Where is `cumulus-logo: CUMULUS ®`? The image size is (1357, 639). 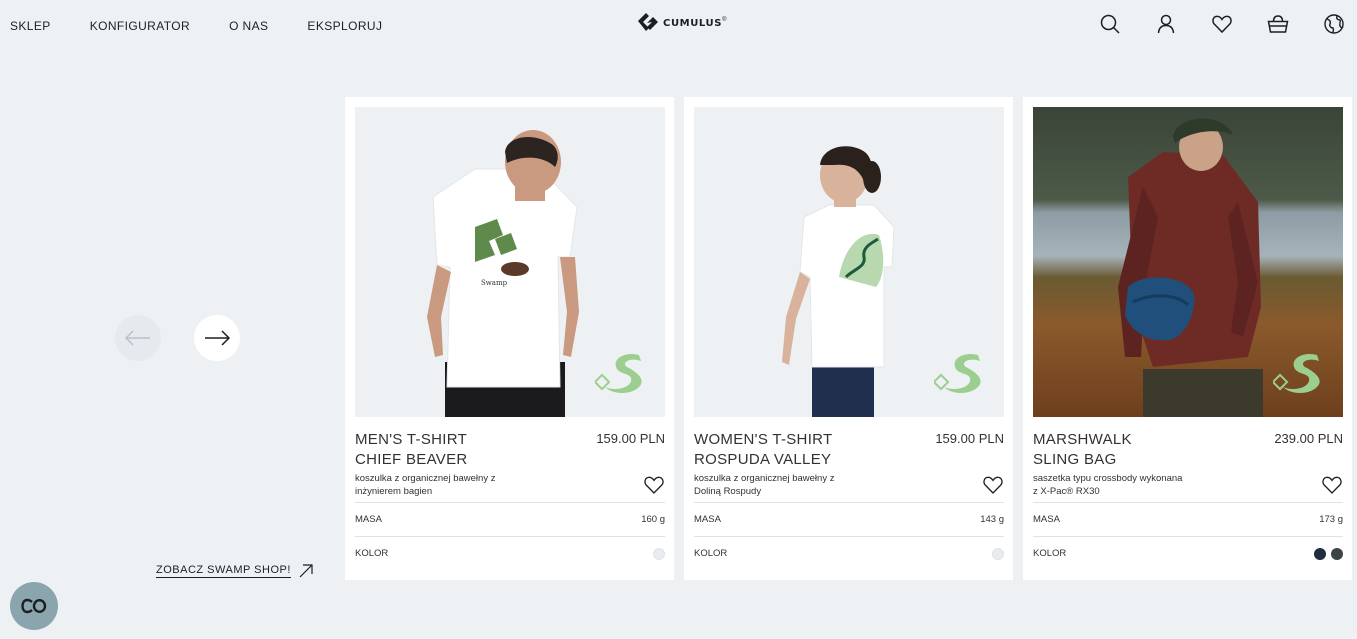
cumulus-logo: CUMULUS ® is located at coordinates (681, 23).